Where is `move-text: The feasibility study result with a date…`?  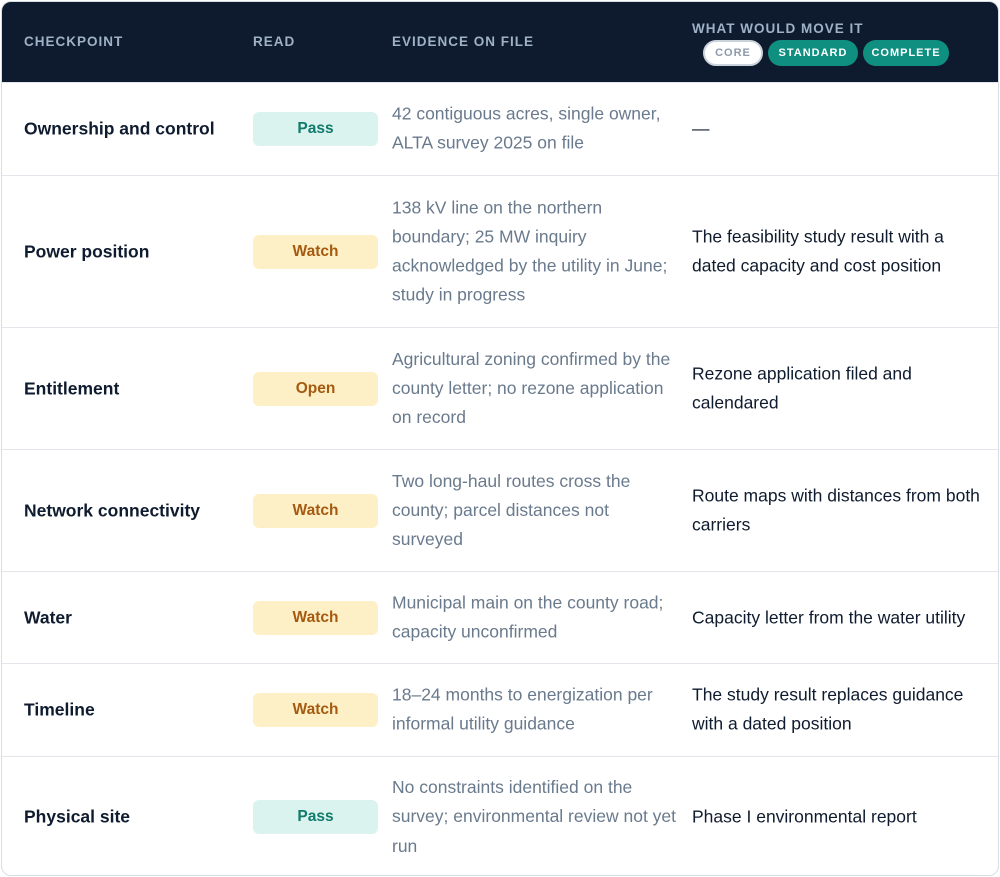
move-text: The feasibility study result with a date… is located at coordinates (818, 251).